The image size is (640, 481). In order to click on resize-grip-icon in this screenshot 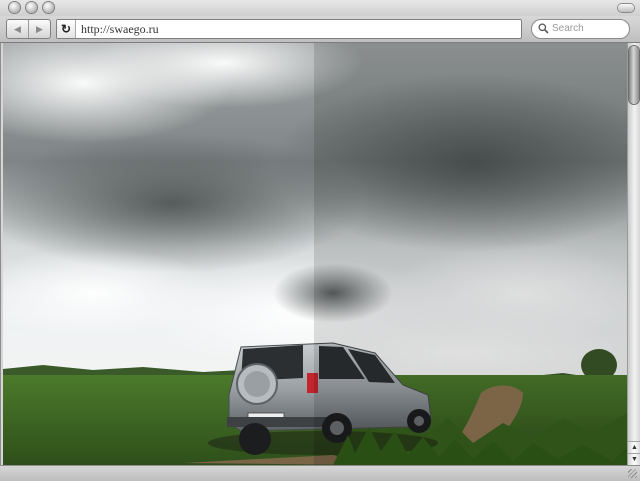, I will do `click(632, 473)`.